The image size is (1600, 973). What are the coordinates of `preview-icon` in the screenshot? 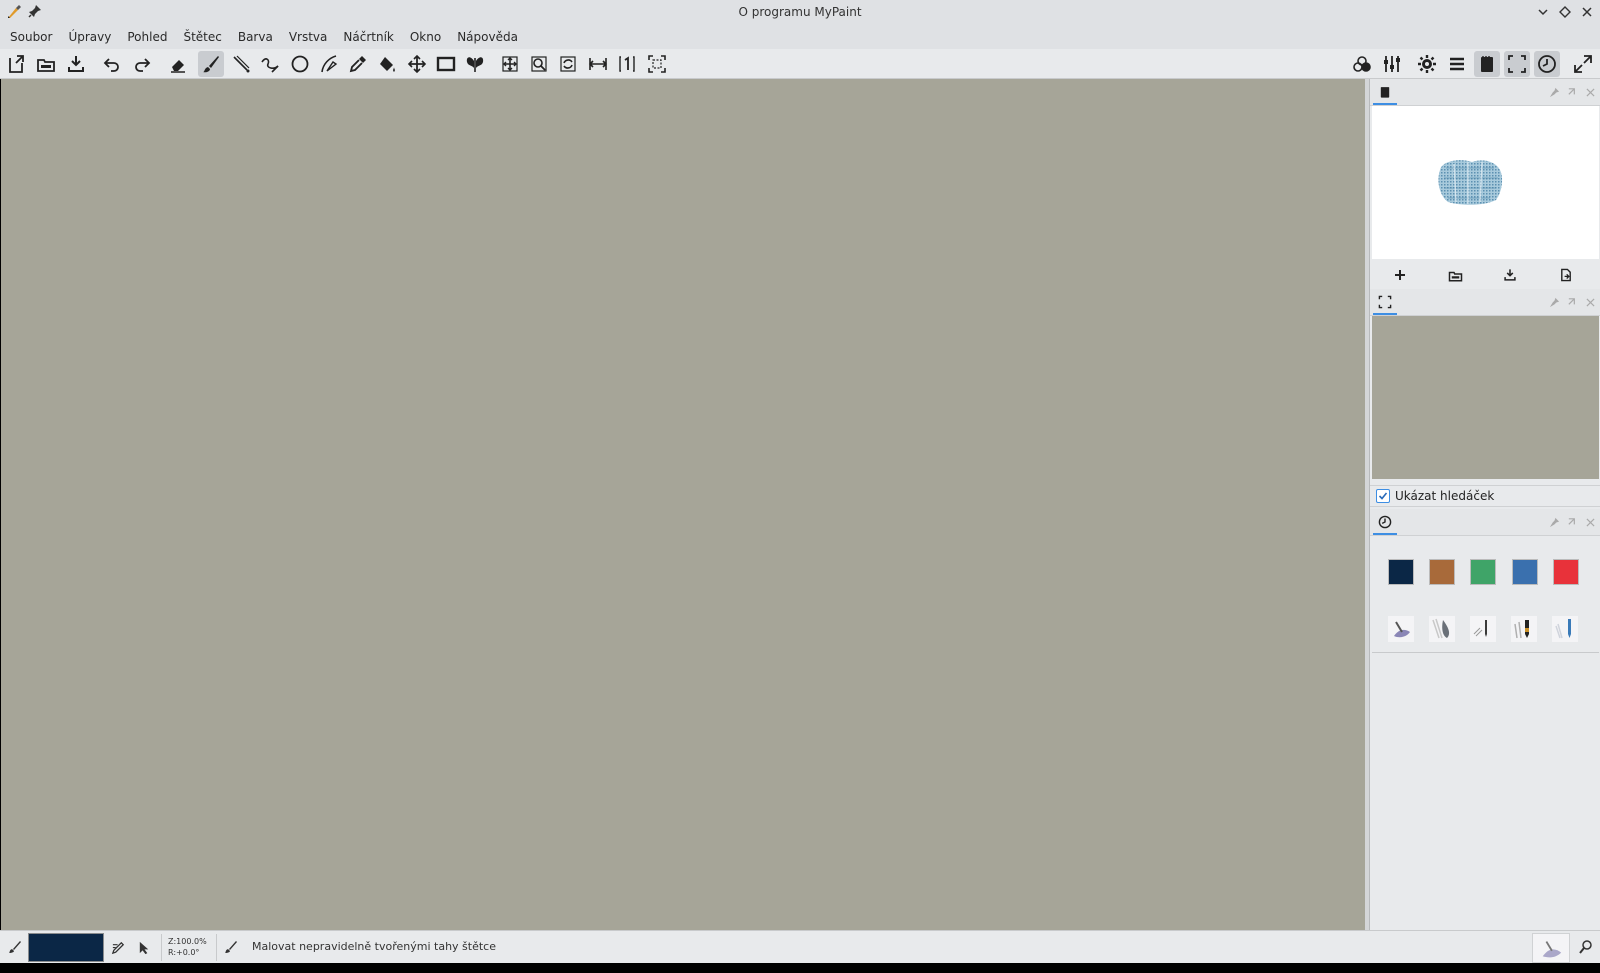 It's located at (1385, 302).